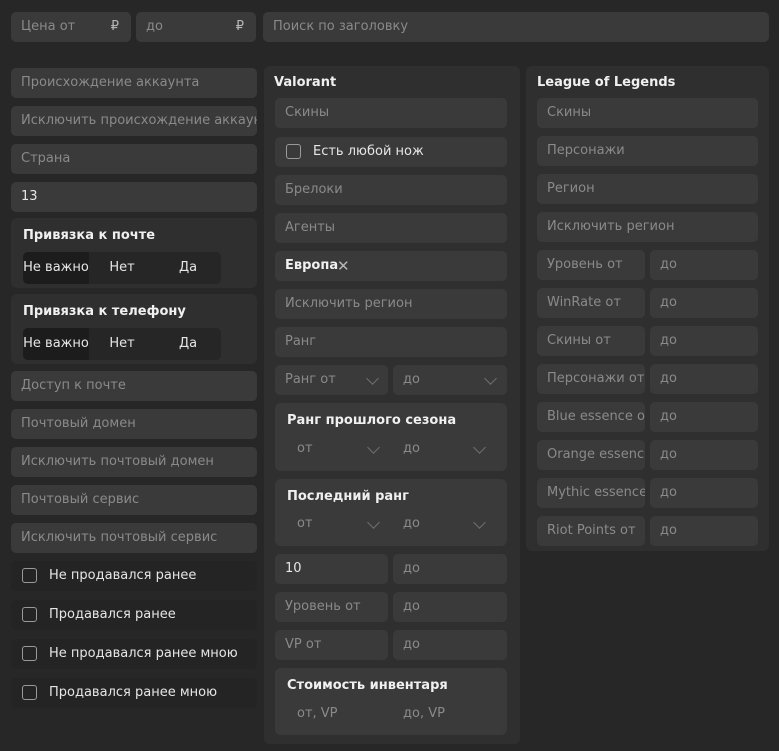 The image size is (779, 751). What do you see at coordinates (411, 523) in the screenshot?
I see `last-rank-to-label: до` at bounding box center [411, 523].